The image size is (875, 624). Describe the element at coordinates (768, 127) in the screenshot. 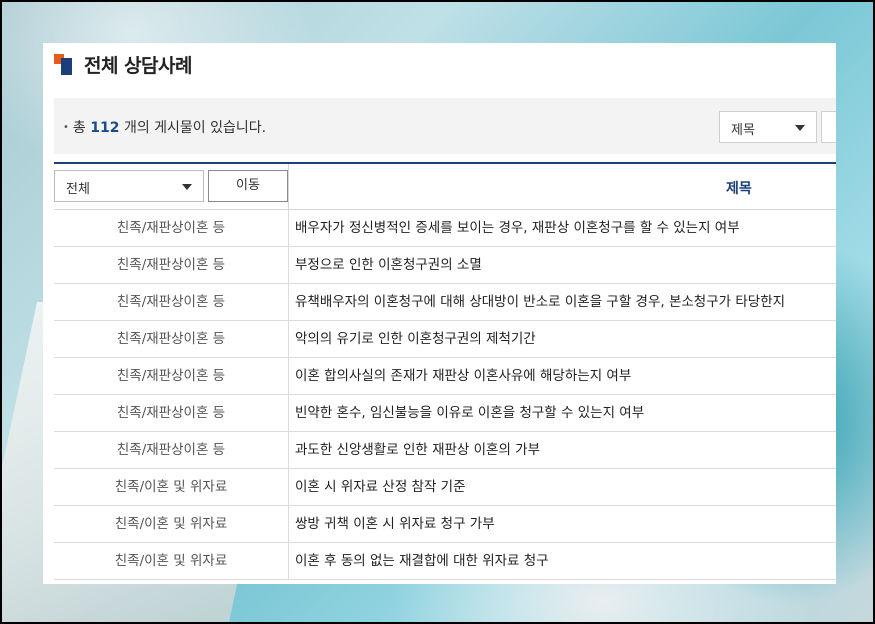

I see `search-field-select: 제목` at that location.